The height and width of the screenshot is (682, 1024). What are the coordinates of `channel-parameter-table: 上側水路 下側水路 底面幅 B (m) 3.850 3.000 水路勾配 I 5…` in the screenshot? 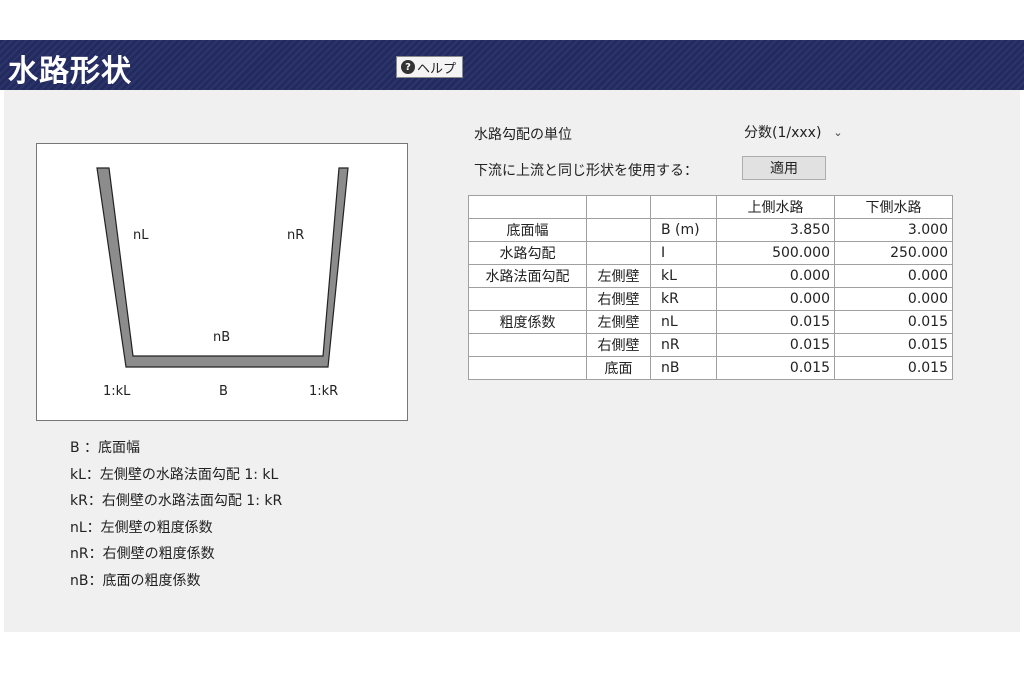 It's located at (710, 287).